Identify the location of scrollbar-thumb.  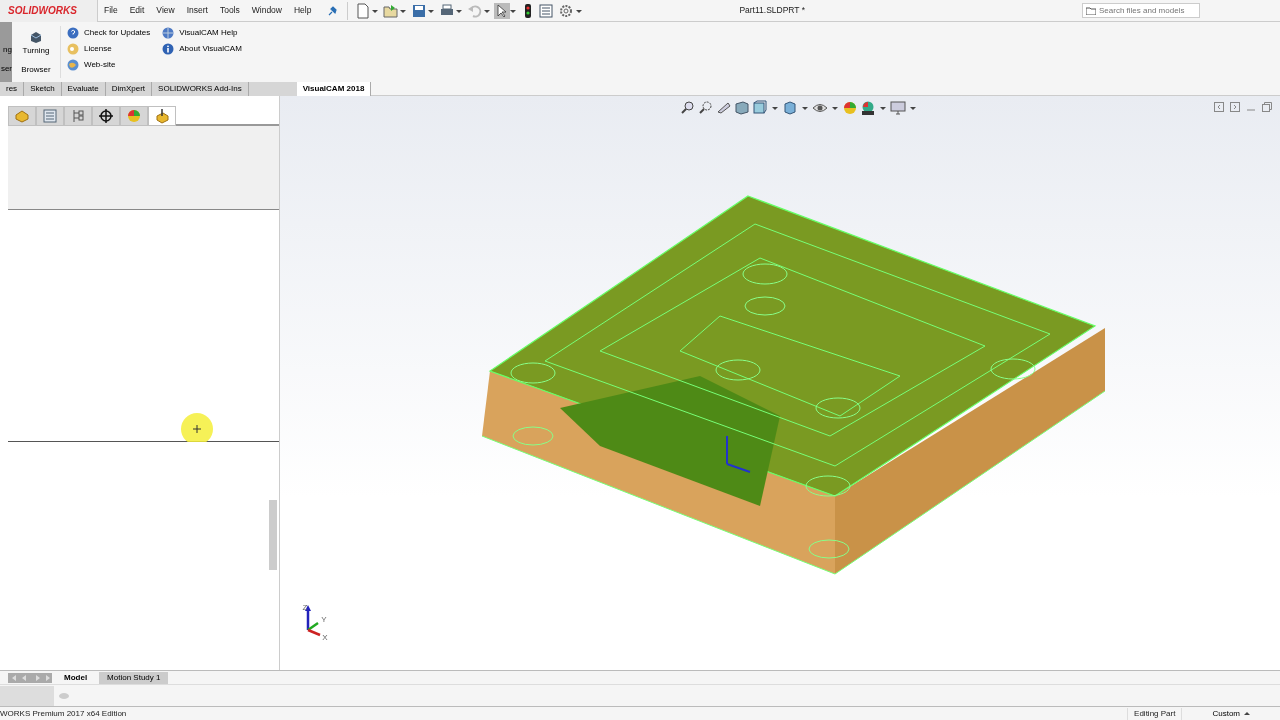
(273, 535).